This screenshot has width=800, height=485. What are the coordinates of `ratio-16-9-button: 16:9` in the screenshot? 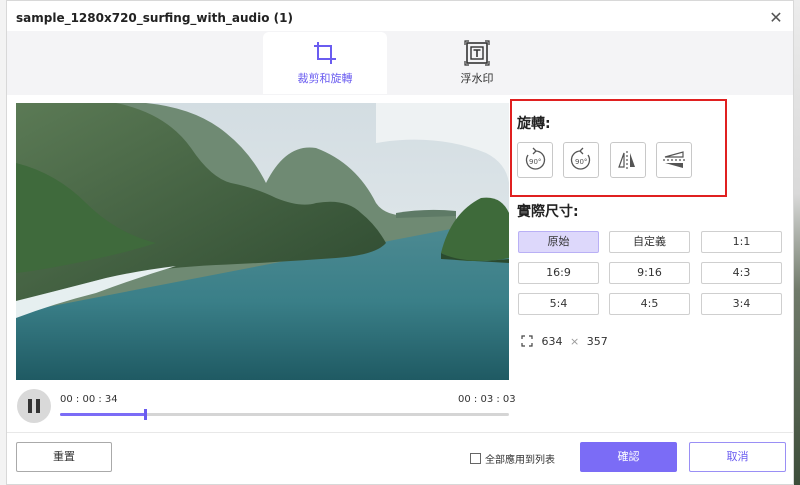 It's located at (558, 273).